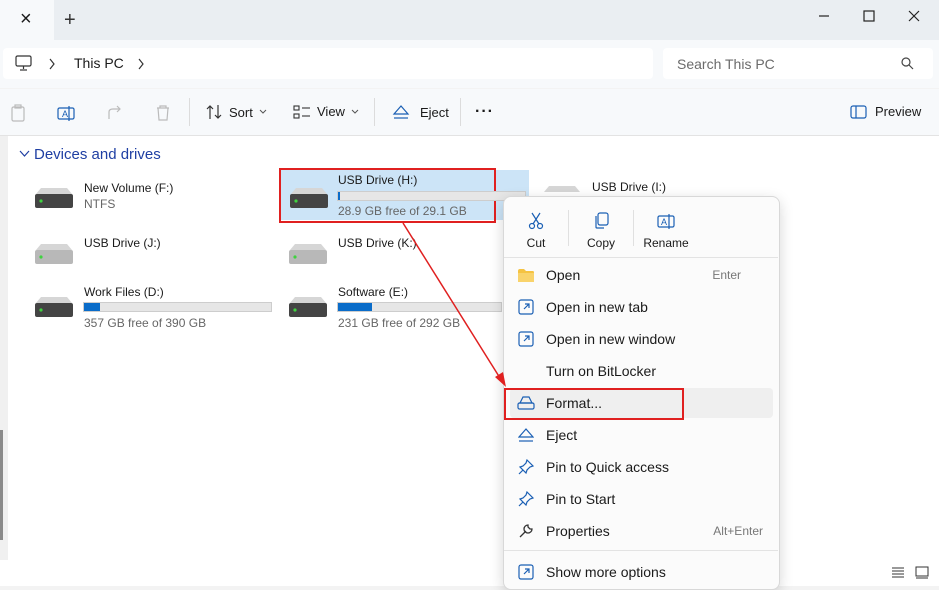  I want to click on details-view-icon, so click(898, 573).